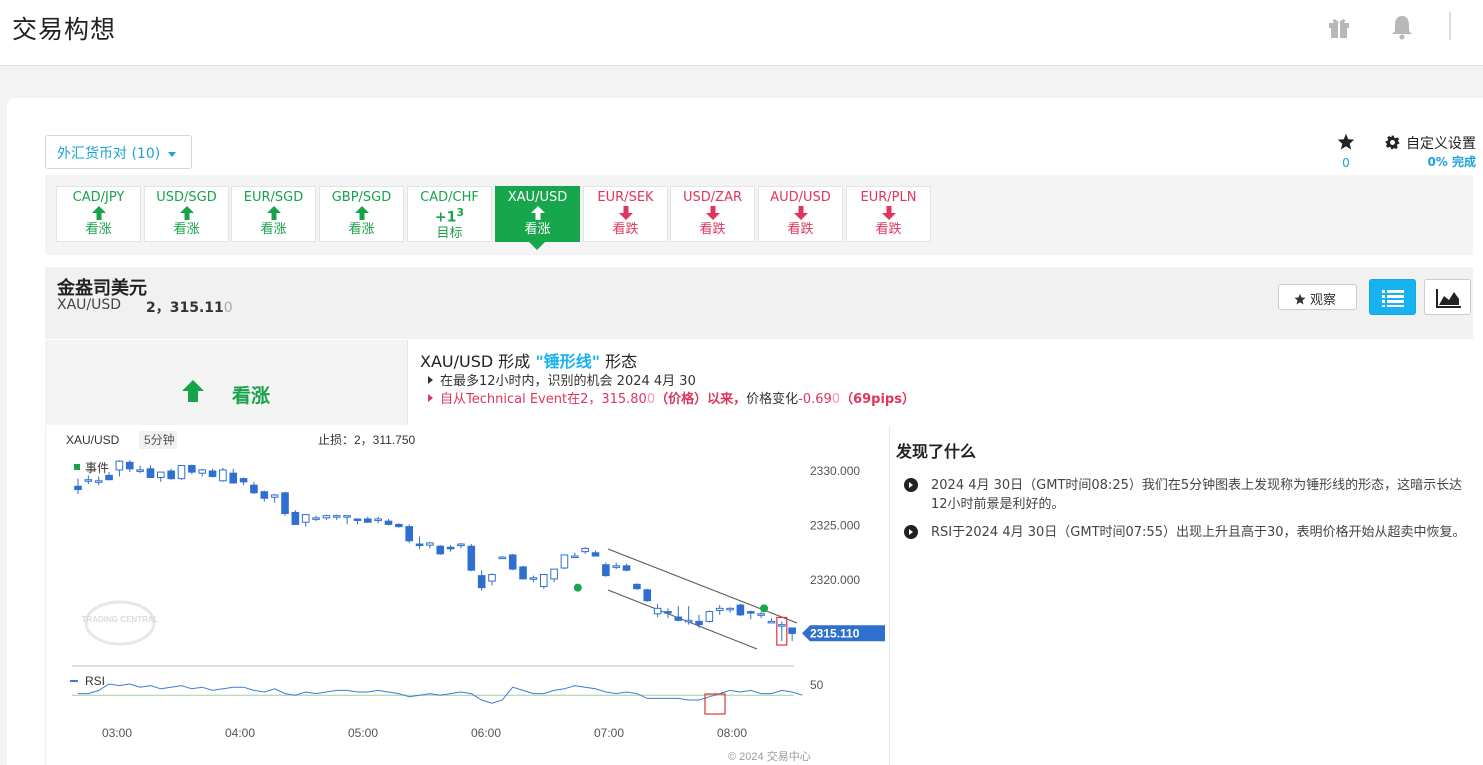 Image resolution: width=1483 pixels, height=765 pixels. What do you see at coordinates (1300, 299) in the screenshot?
I see `star-icon` at bounding box center [1300, 299].